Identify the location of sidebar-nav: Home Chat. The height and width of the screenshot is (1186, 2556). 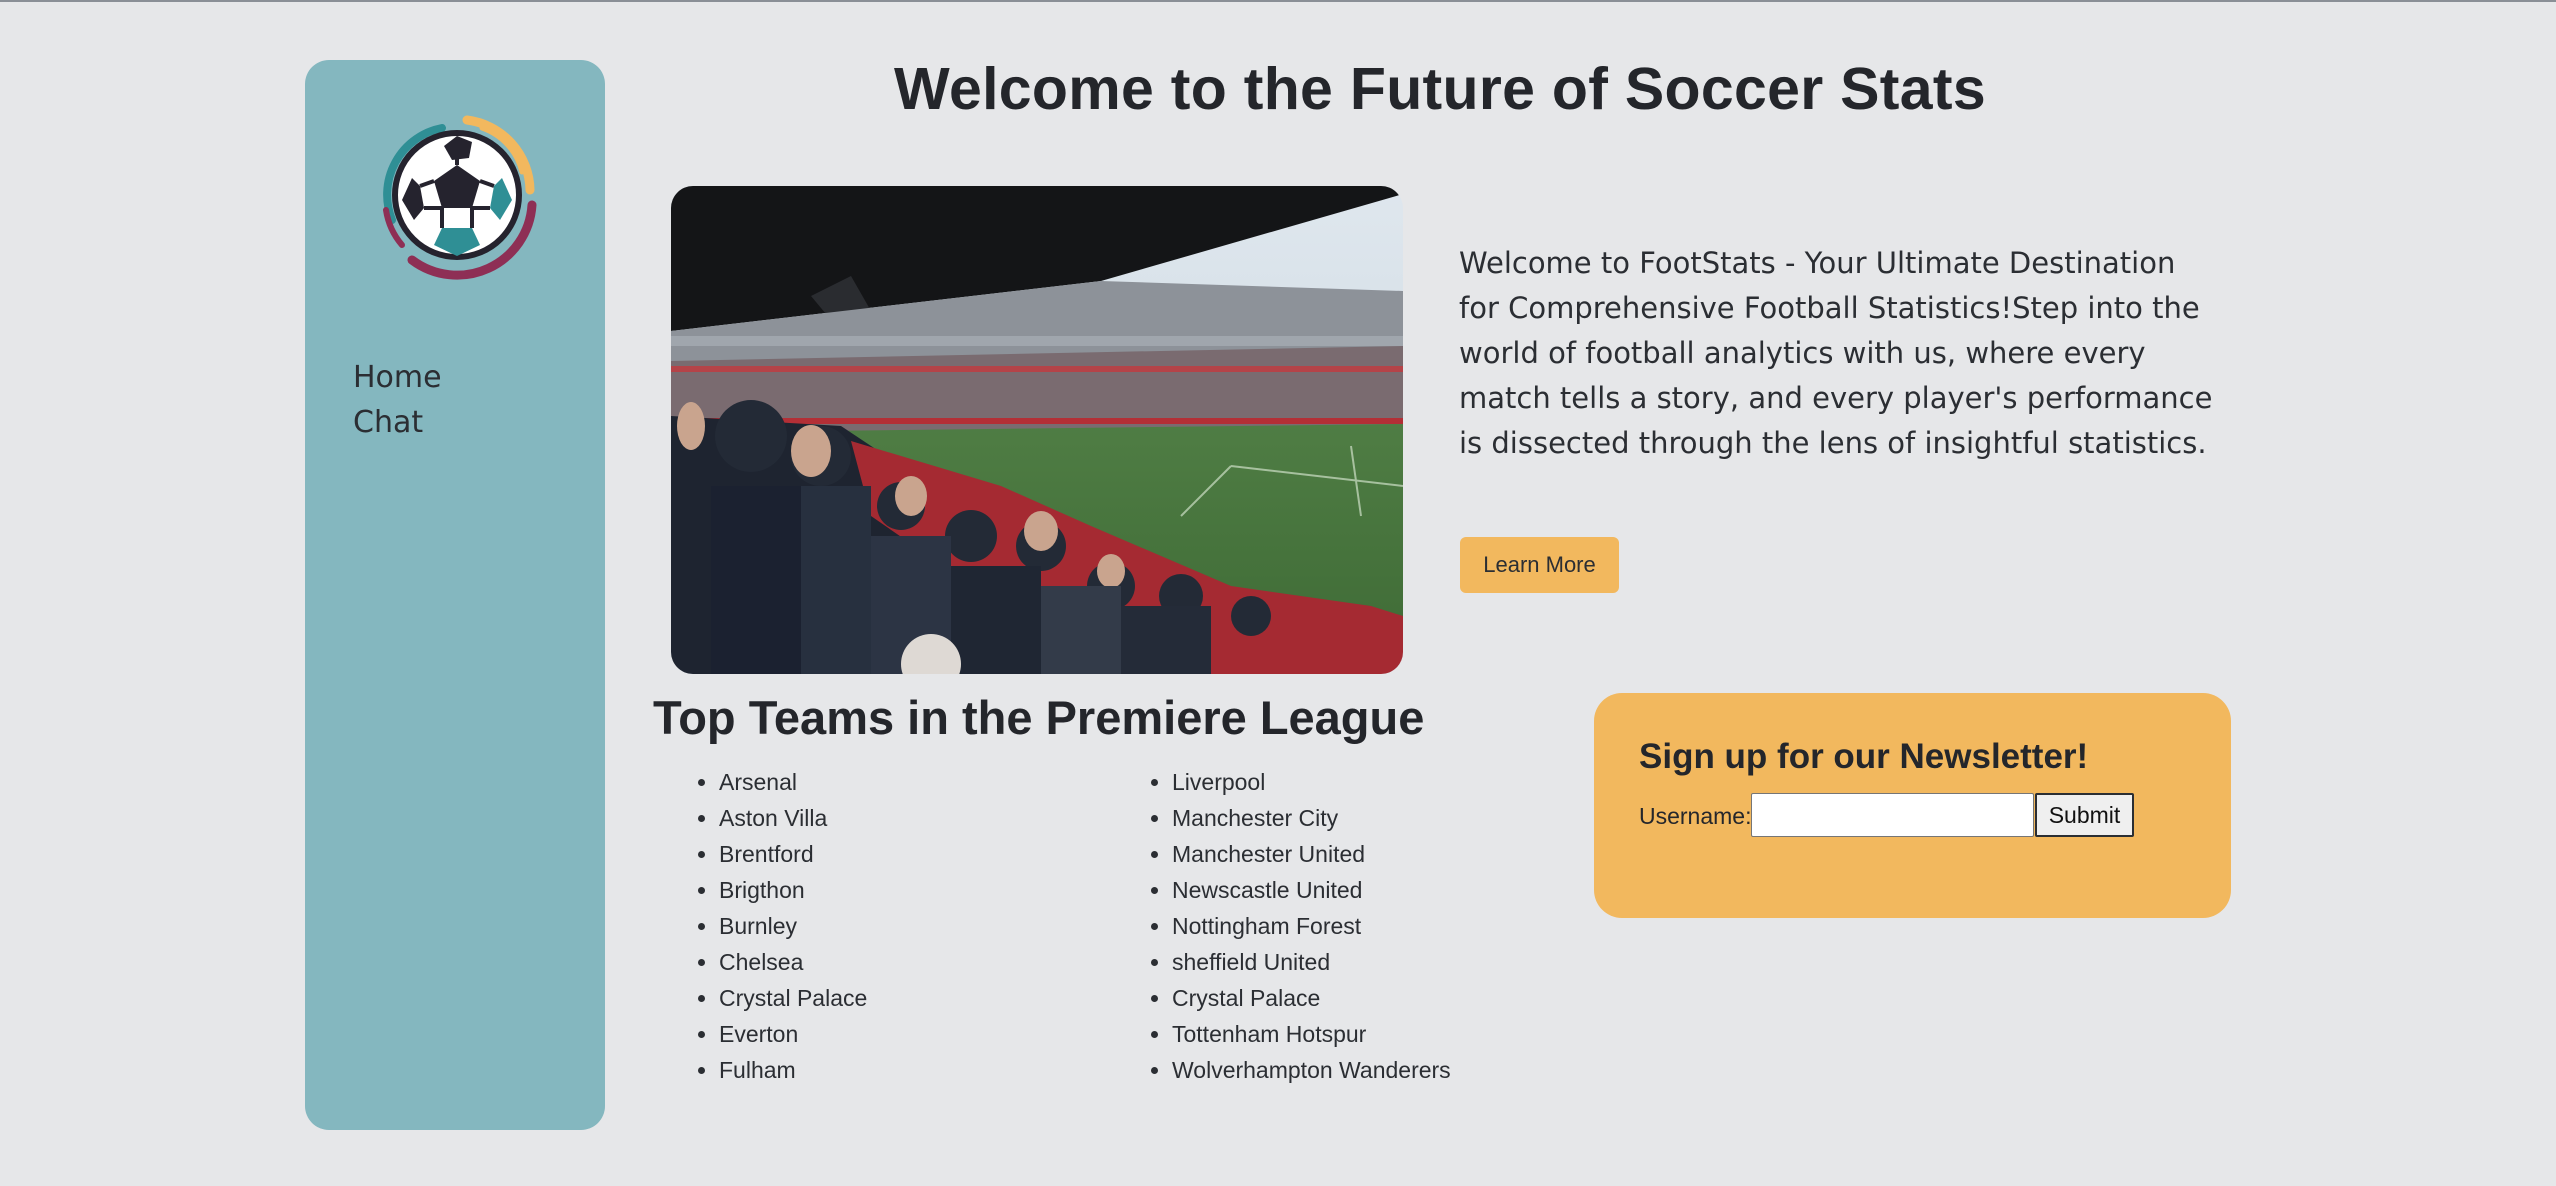
(397, 400).